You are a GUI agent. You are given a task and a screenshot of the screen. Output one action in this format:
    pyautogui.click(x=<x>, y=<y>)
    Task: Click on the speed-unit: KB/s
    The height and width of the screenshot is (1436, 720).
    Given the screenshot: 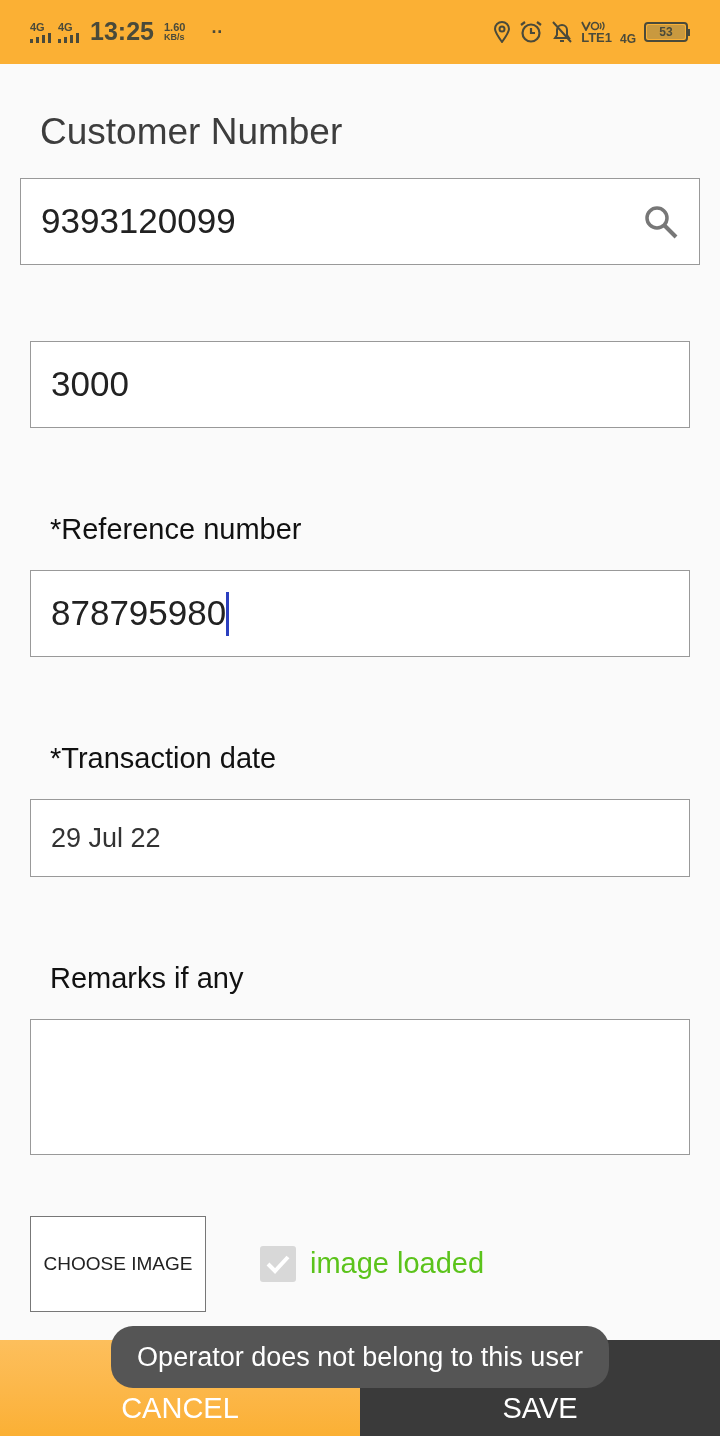 What is the action you would take?
    pyautogui.click(x=174, y=37)
    